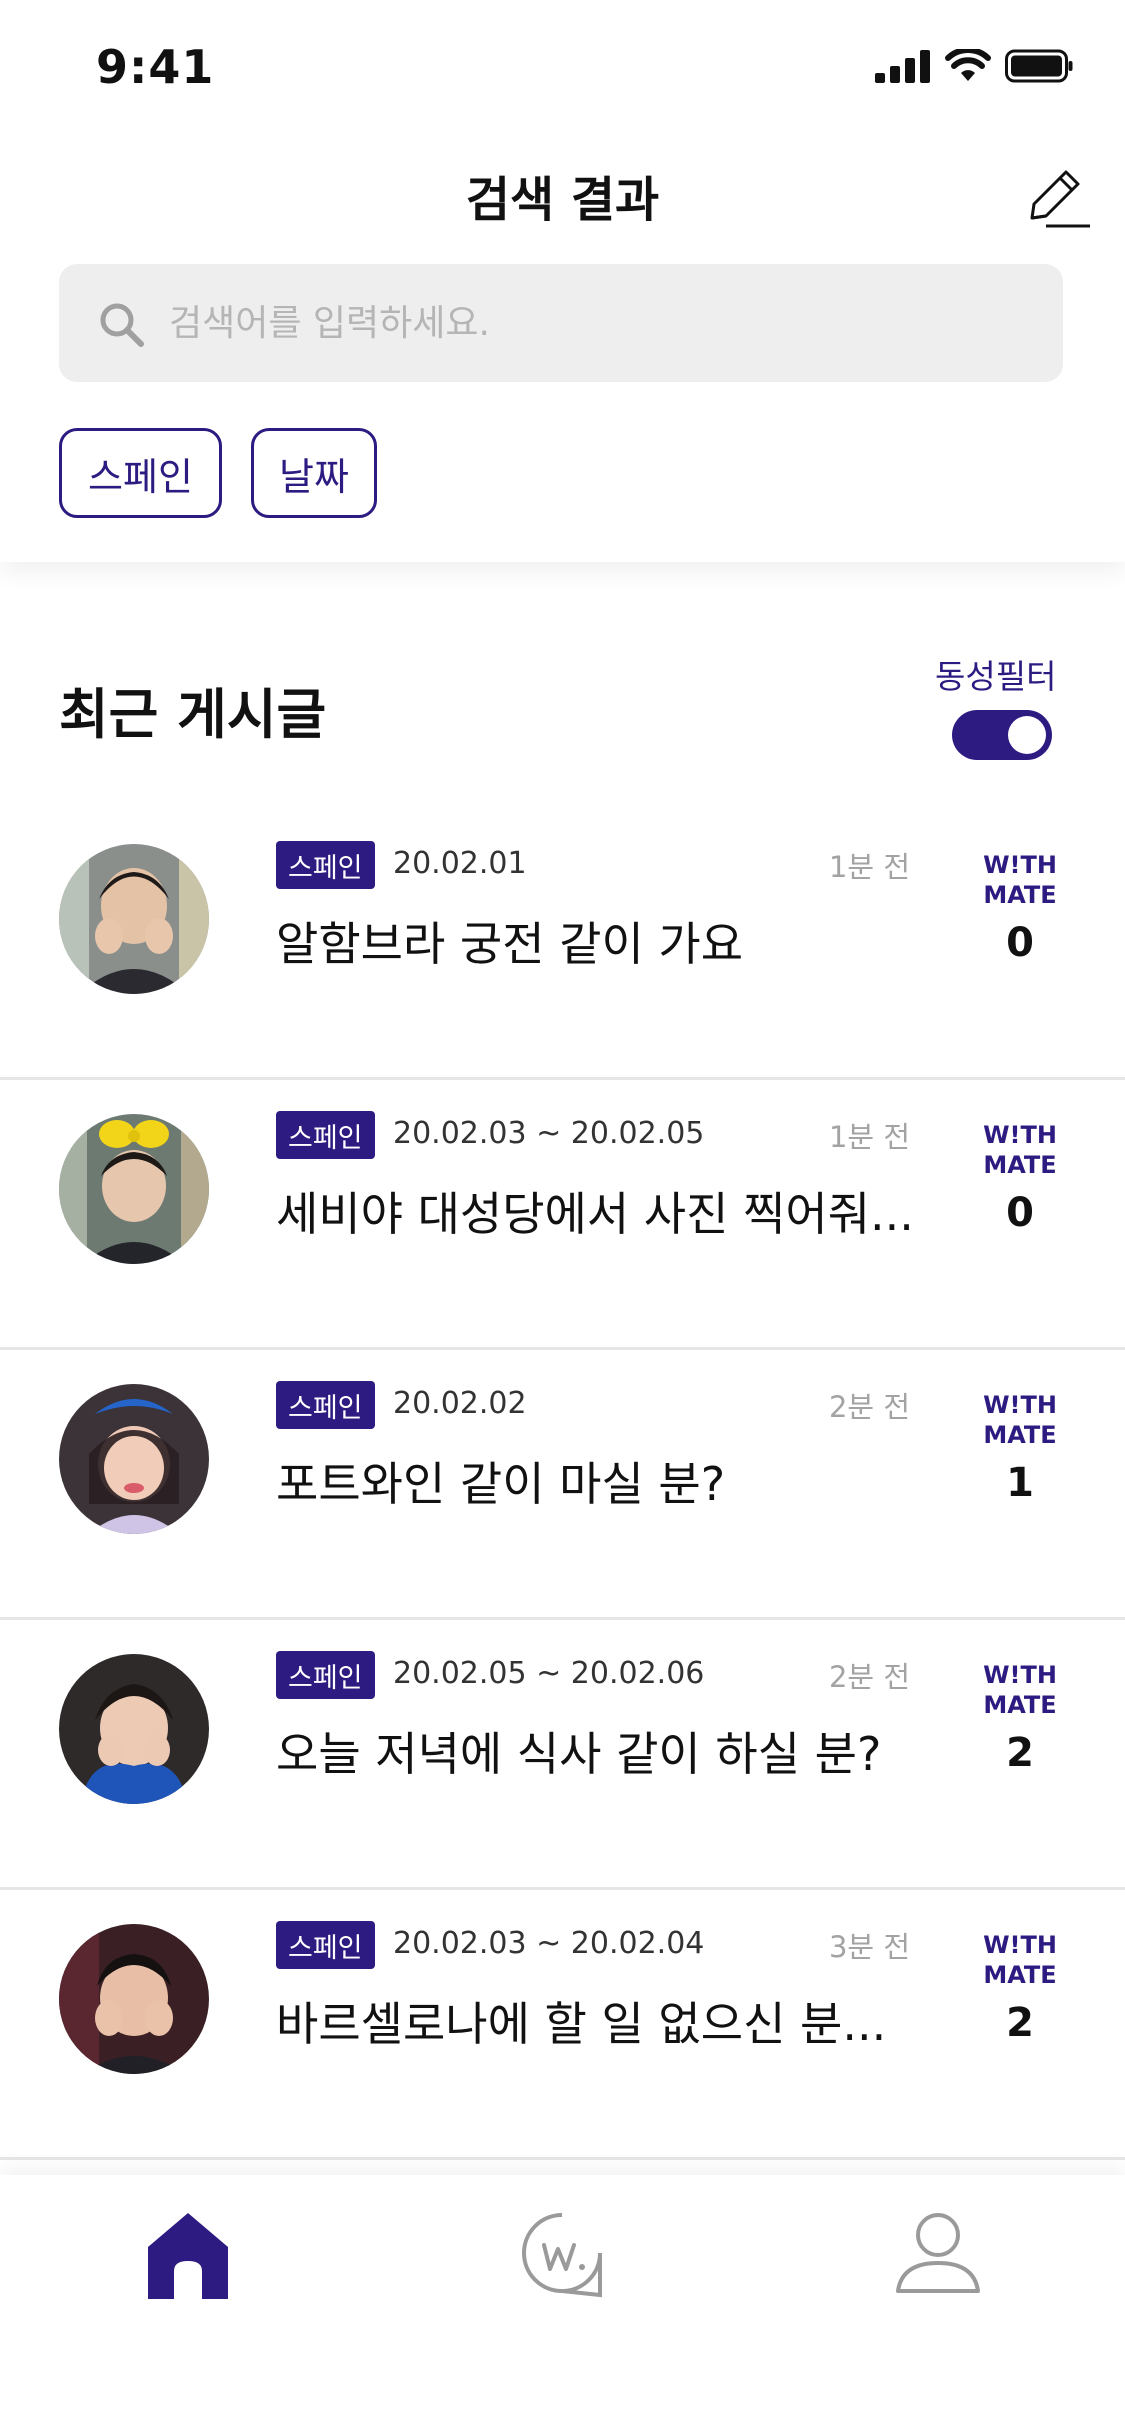 The height and width of the screenshot is (2430, 1125). What do you see at coordinates (562, 66) in the screenshot?
I see `status-bar: 9:41` at bounding box center [562, 66].